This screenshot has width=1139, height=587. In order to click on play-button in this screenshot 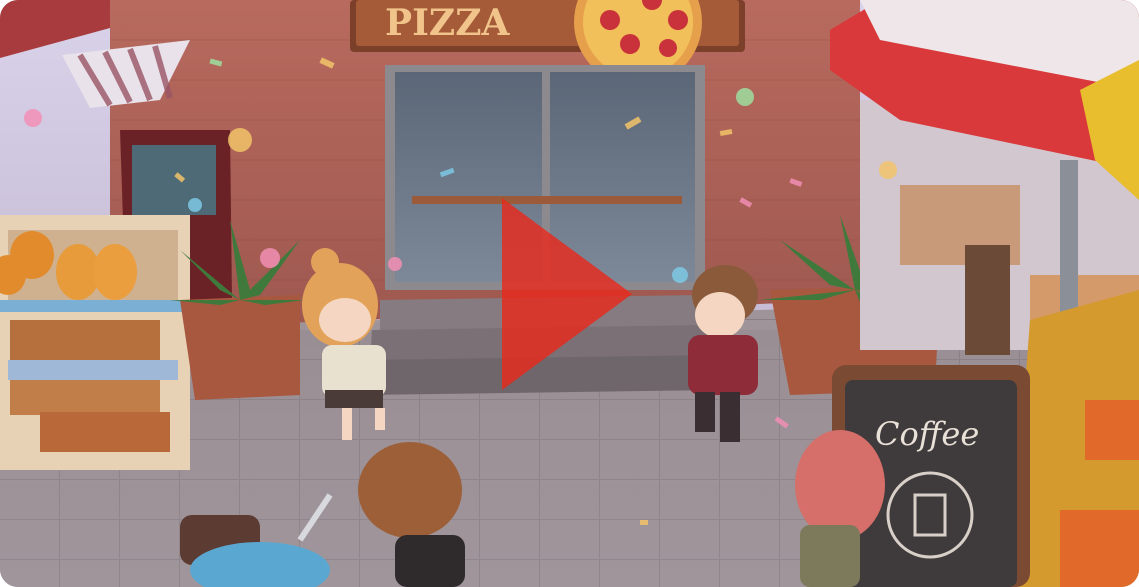, I will do `click(568, 294)`.